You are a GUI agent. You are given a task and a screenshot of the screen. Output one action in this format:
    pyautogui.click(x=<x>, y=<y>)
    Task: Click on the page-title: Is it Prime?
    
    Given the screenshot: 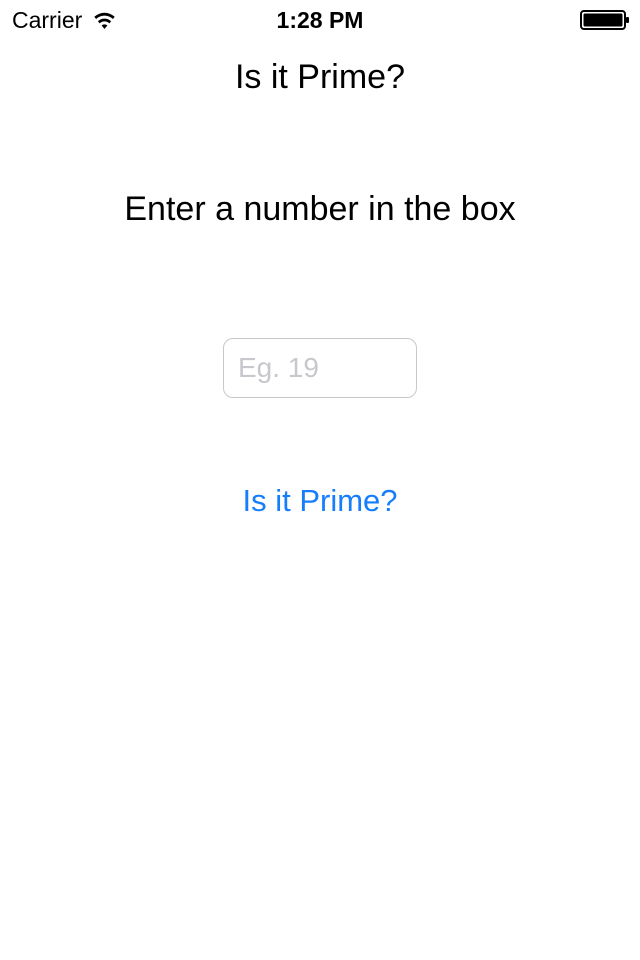 What is the action you would take?
    pyautogui.click(x=320, y=77)
    